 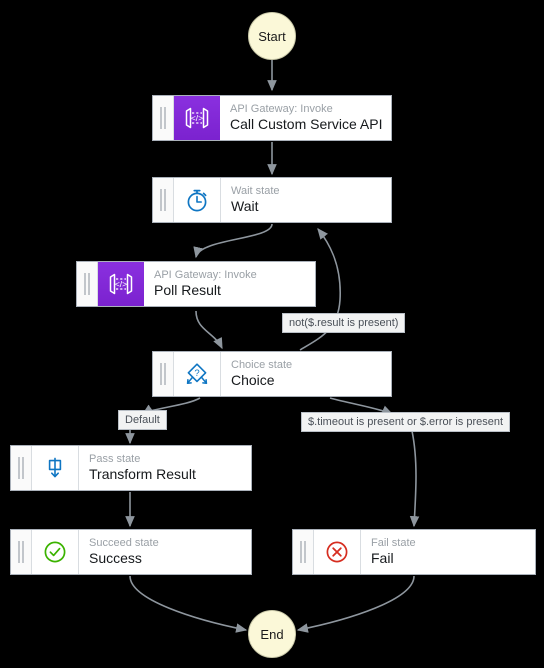 What do you see at coordinates (187, 290) in the screenshot?
I see `state-name-label: Poll Result` at bounding box center [187, 290].